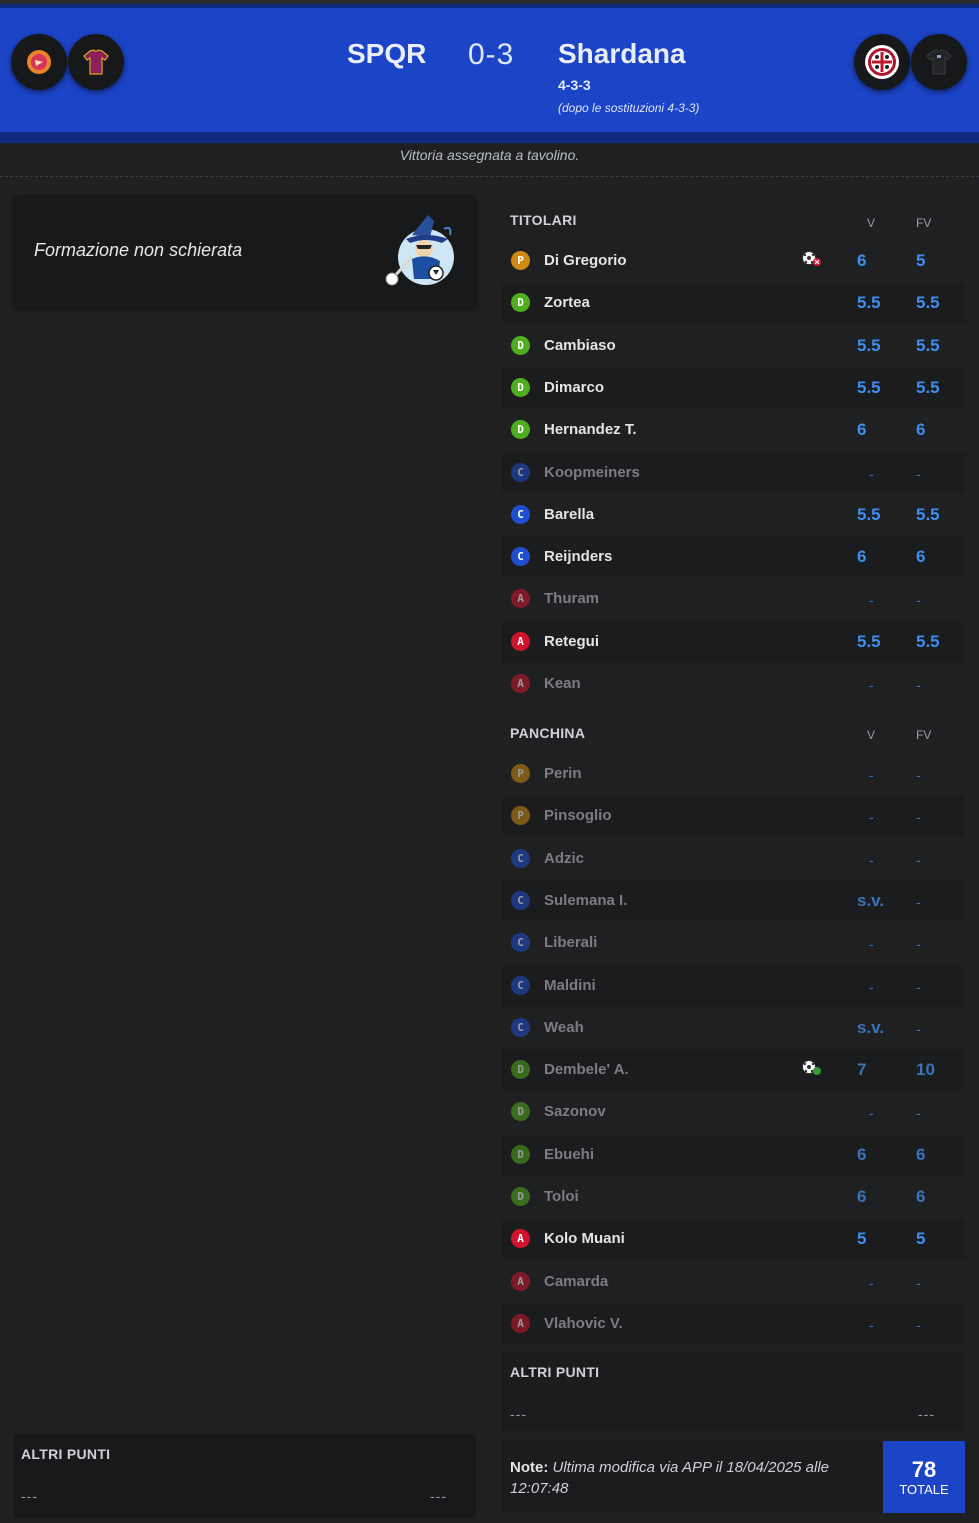  What do you see at coordinates (518, 1414) in the screenshot?
I see `altri-punti-left-value: ---` at bounding box center [518, 1414].